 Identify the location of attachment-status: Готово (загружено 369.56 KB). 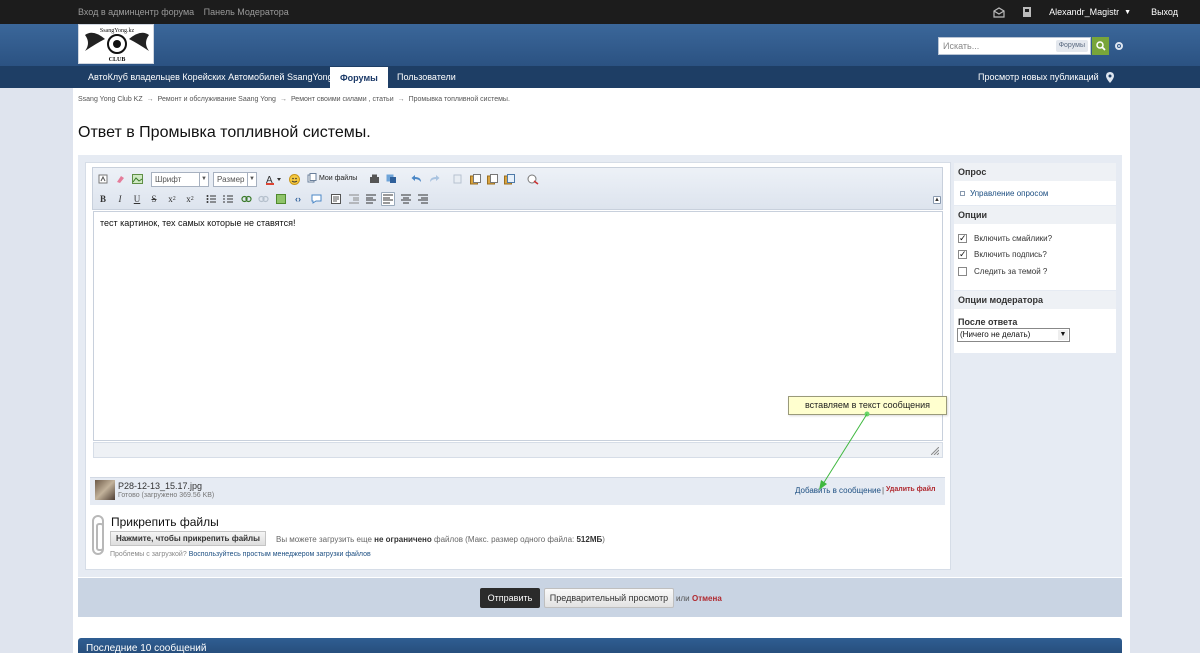
(166, 495).